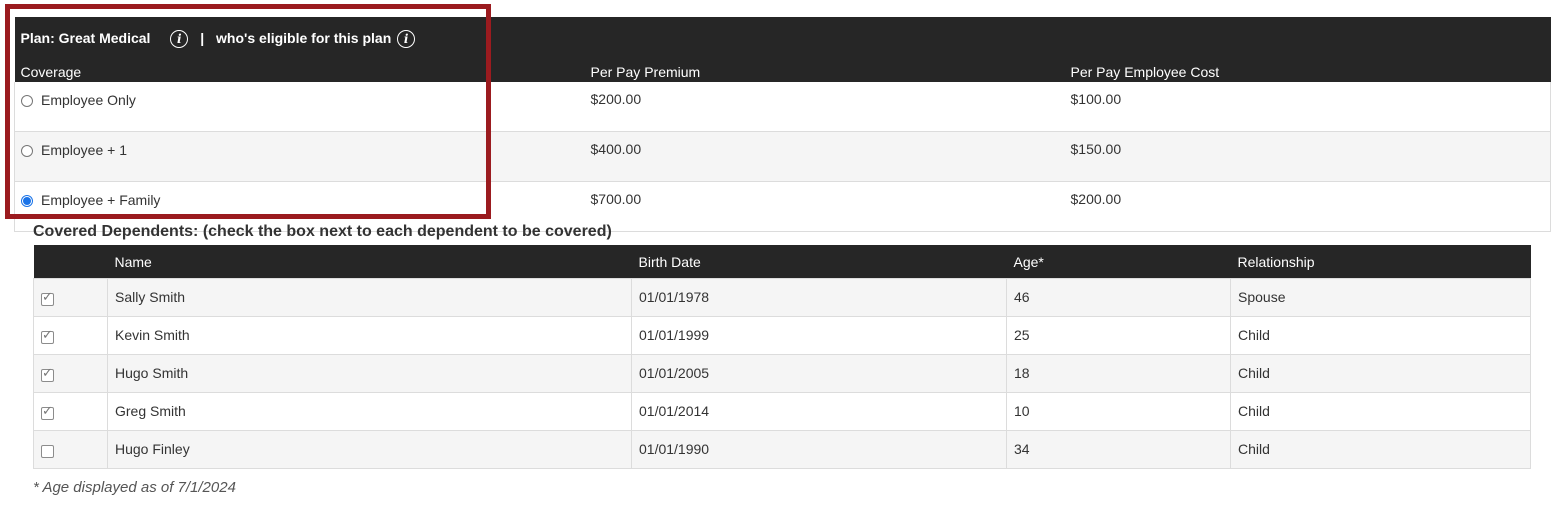 The width and height of the screenshot is (1567, 511). I want to click on col-header-premium: Per Pay Premium, so click(824, 71).